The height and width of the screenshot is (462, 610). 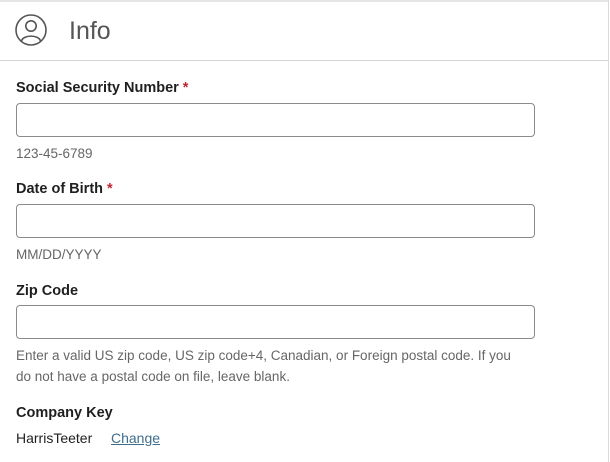 What do you see at coordinates (135, 438) in the screenshot?
I see `change-company-key-link: Change` at bounding box center [135, 438].